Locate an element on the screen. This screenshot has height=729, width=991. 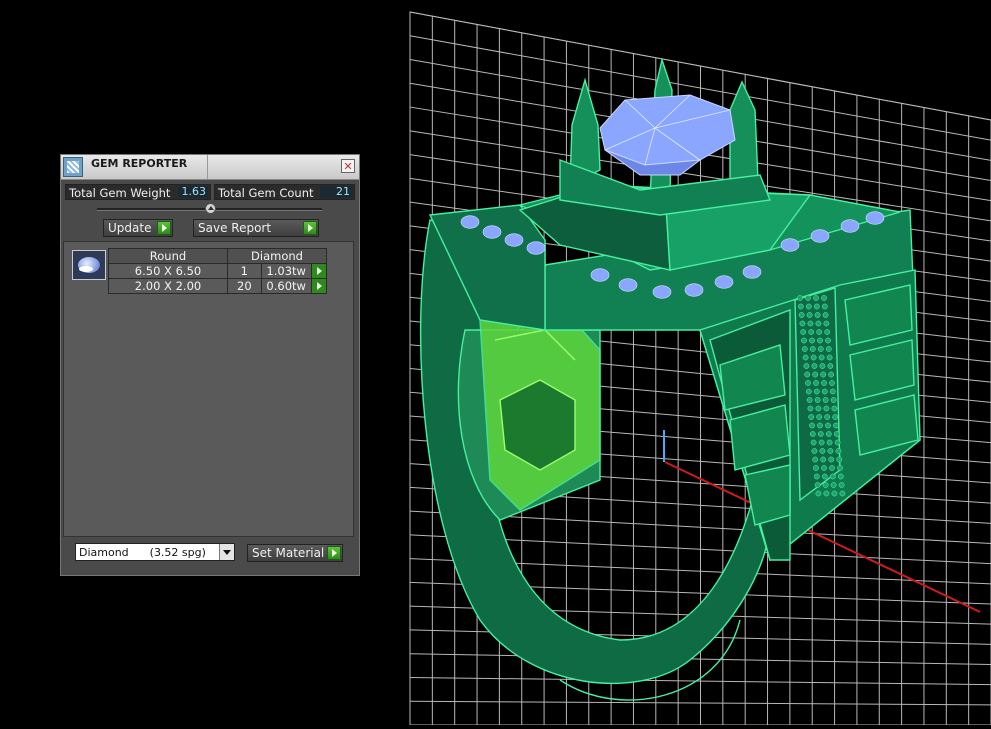
dropdown-arrow-icon is located at coordinates (226, 552).